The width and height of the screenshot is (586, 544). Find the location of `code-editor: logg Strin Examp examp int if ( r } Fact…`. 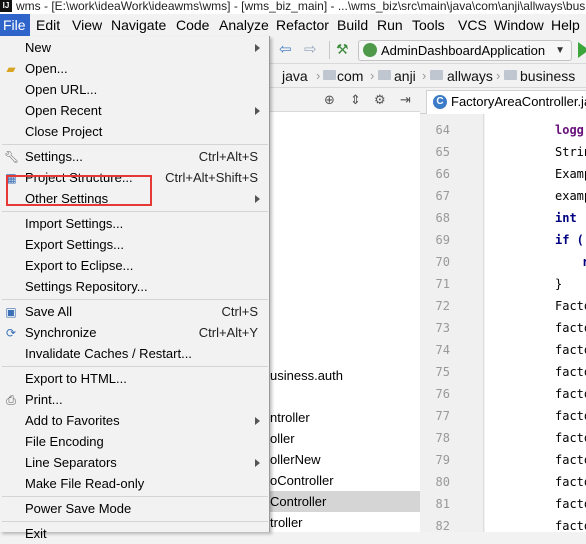

code-editor: logg Strin Examp examp int if ( r } Fact… is located at coordinates (535, 323).